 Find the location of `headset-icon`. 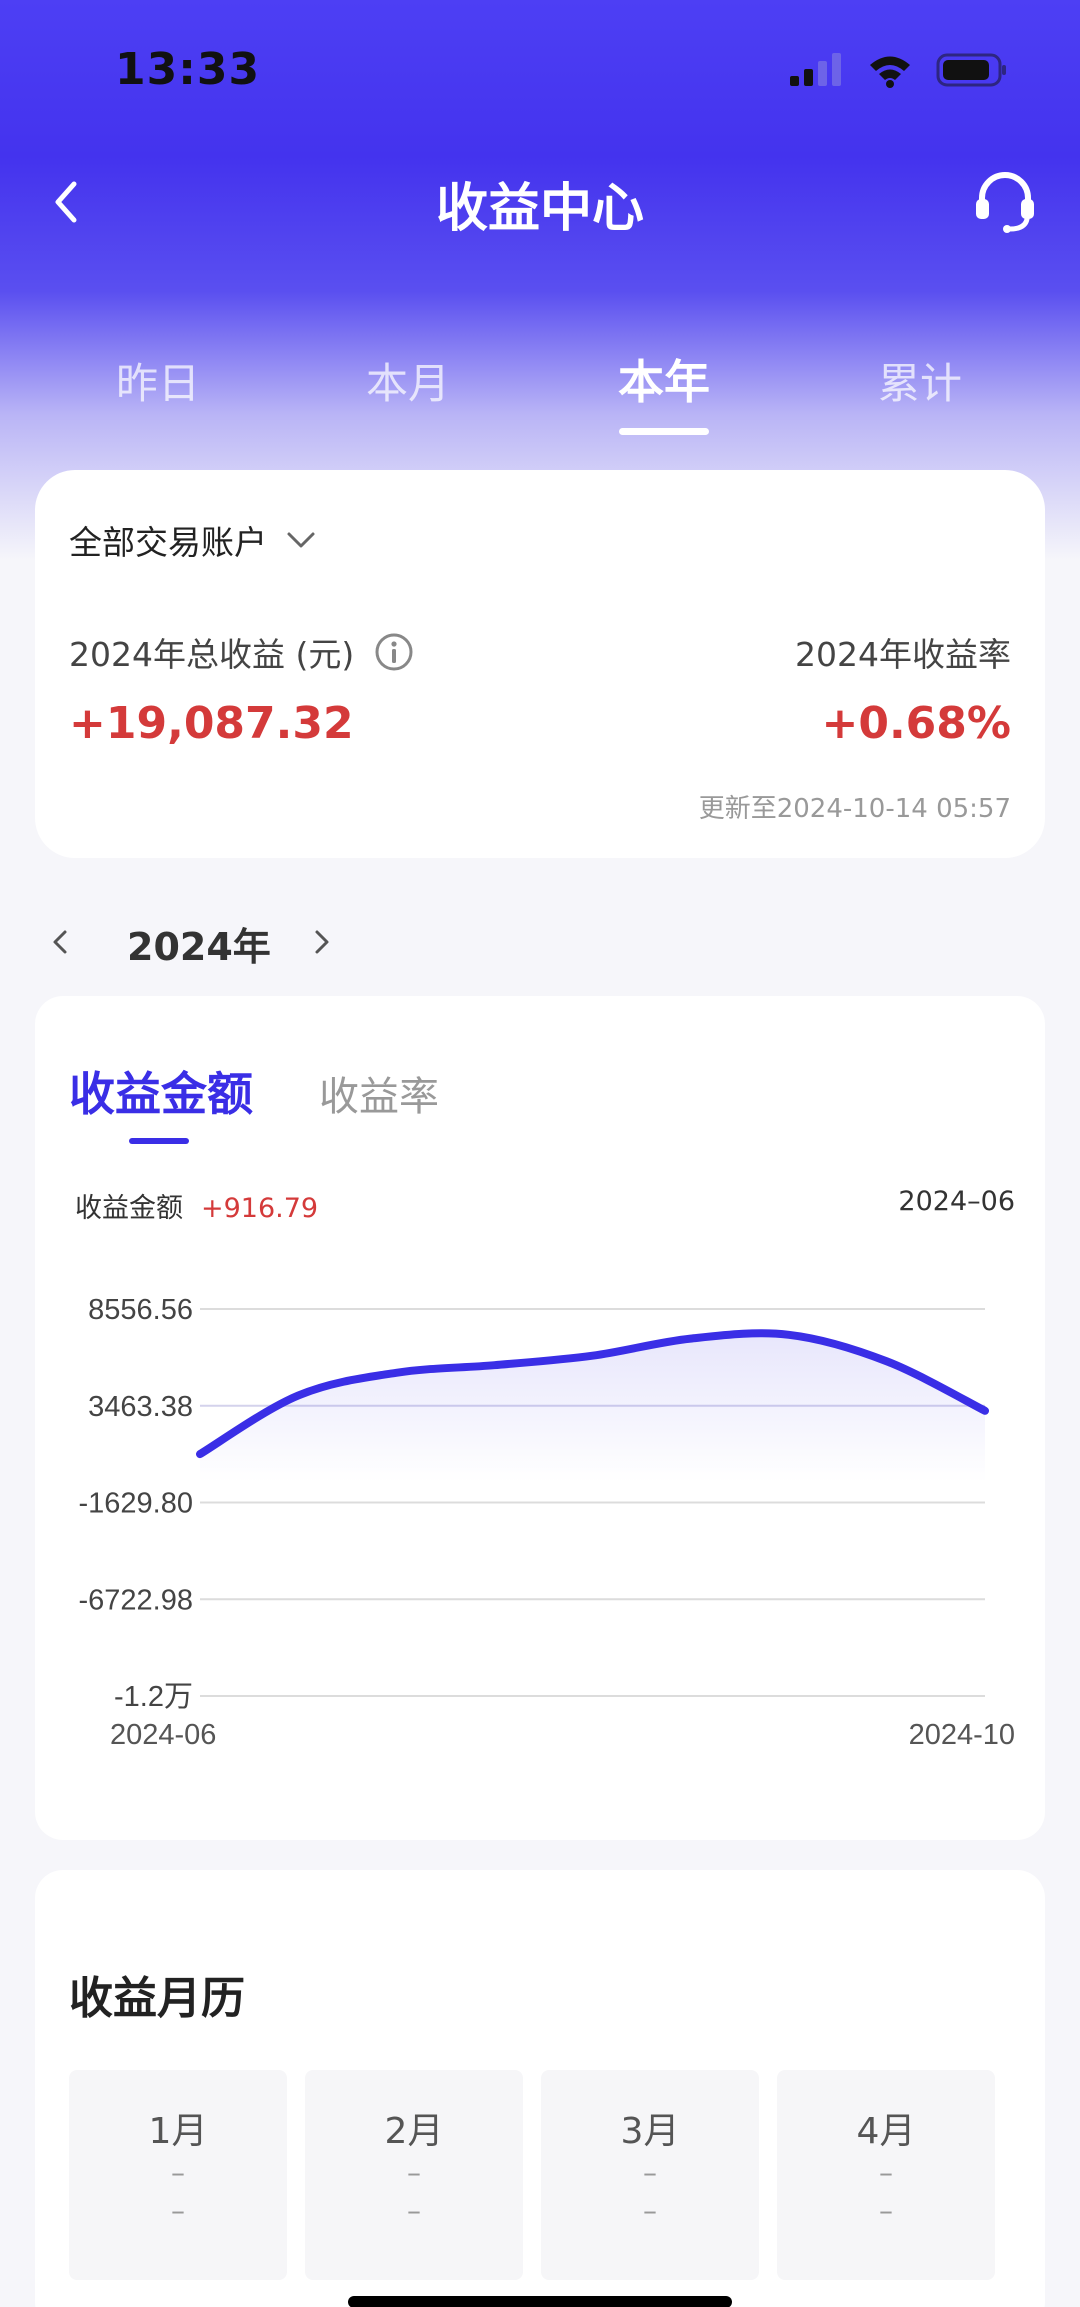

headset-icon is located at coordinates (1005, 202).